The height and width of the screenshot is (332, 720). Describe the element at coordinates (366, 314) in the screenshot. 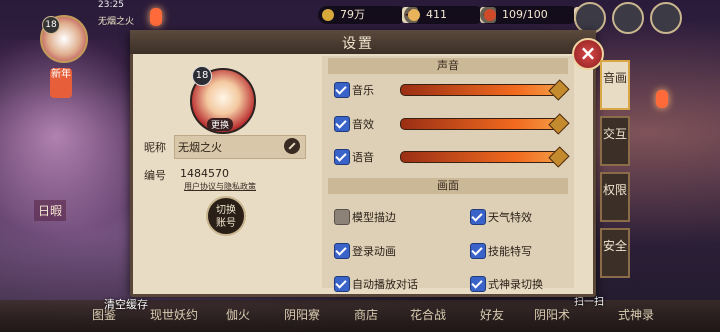

I see `nav-item: 商店` at that location.